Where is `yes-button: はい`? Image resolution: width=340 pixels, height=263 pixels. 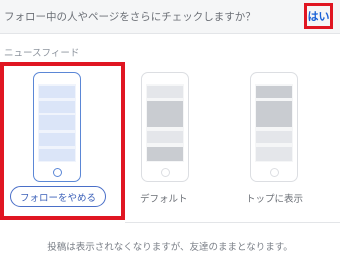
yes-button: はい is located at coordinates (318, 16).